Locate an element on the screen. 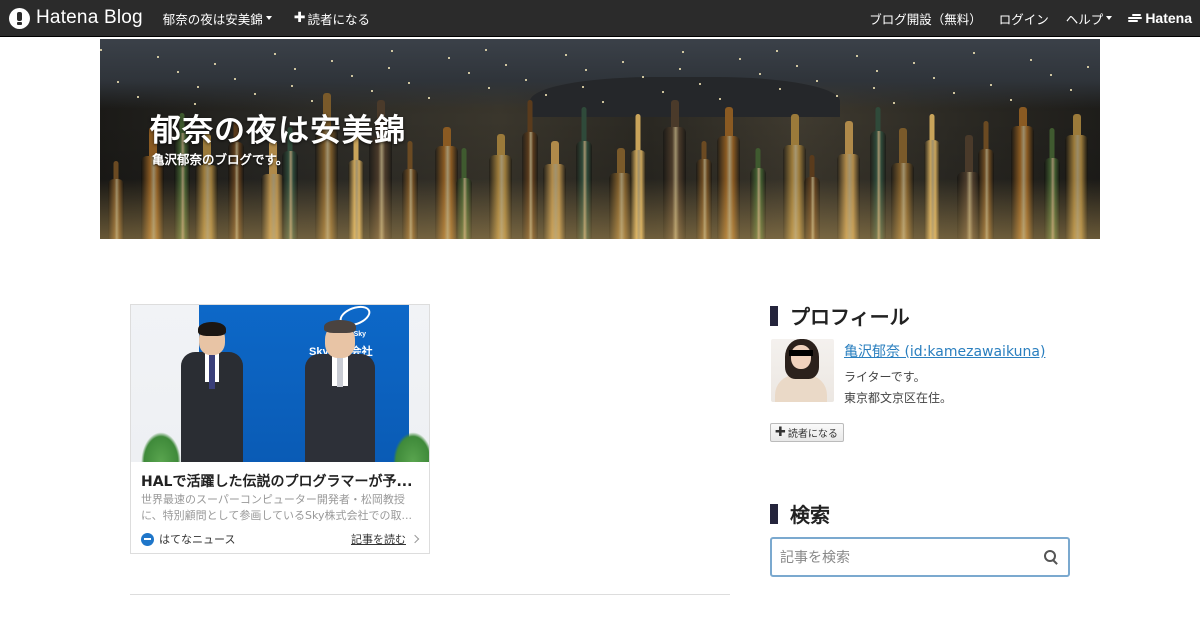 The width and height of the screenshot is (1200, 630). blog-menu-label: 郁奈の夜は安美錦 is located at coordinates (212, 19).